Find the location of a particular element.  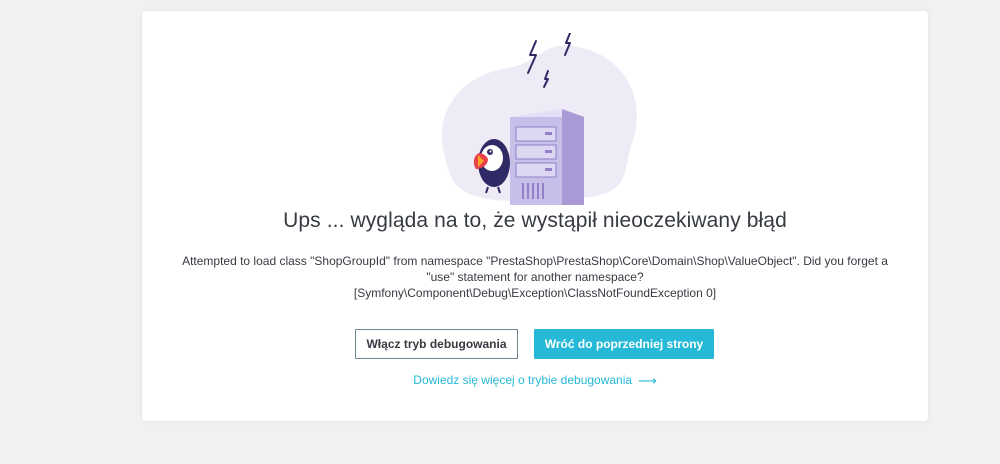

go-back-button: Wróć do poprzedniej strony is located at coordinates (624, 344).